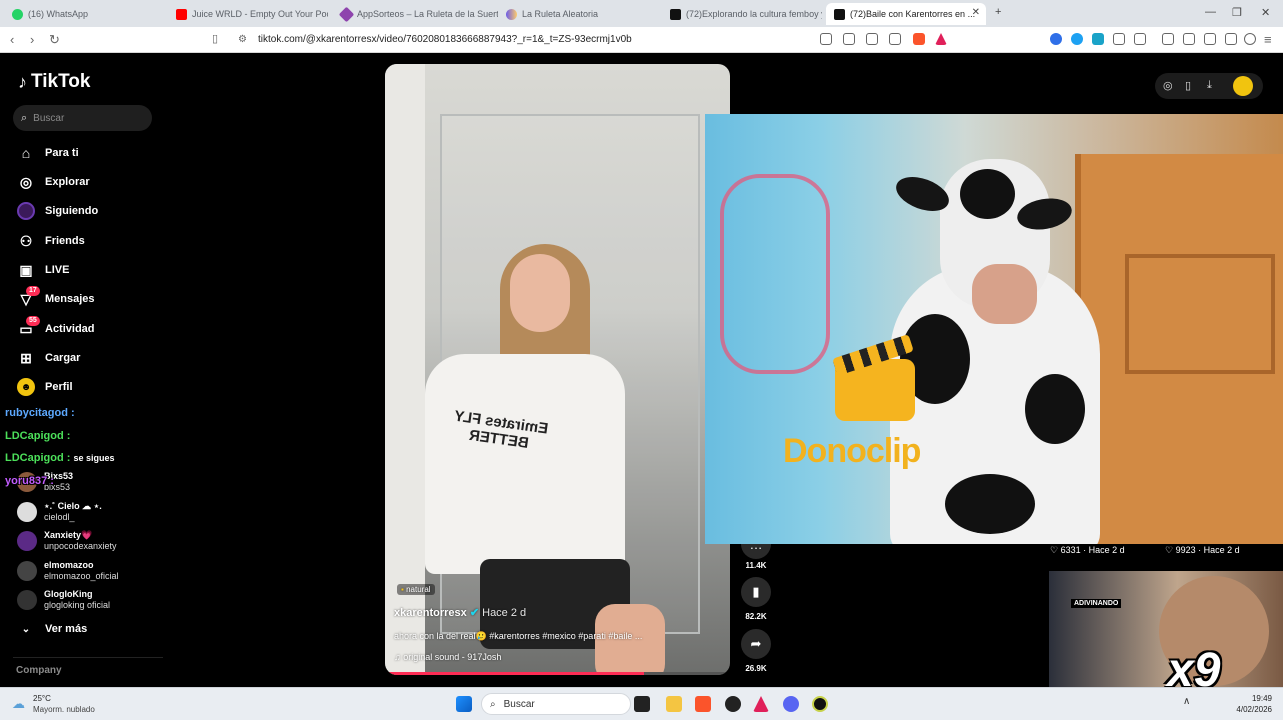  I want to click on no-wifi-icon, so click(826, 39).